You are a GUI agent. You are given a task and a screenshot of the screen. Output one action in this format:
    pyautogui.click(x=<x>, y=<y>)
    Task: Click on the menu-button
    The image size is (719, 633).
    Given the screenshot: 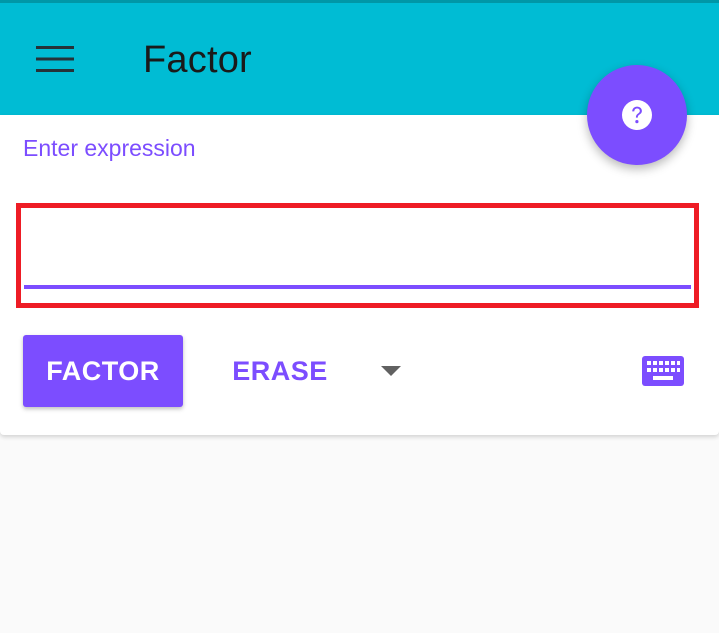 What is the action you would take?
    pyautogui.click(x=55, y=59)
    